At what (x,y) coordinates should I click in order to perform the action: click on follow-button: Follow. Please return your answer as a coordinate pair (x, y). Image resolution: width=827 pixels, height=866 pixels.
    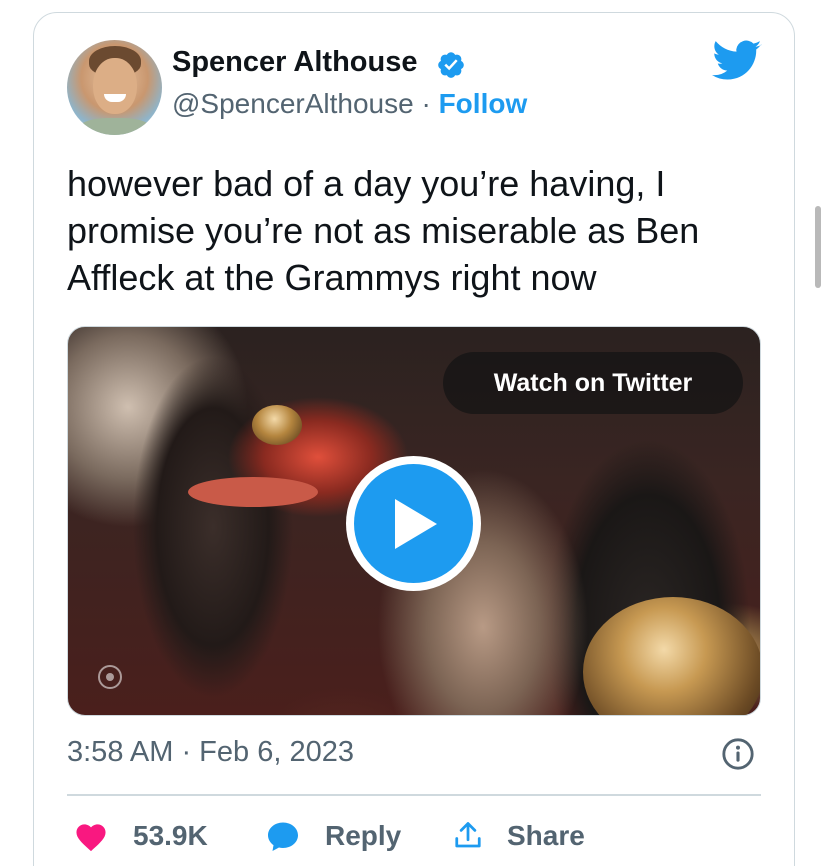
    Looking at the image, I should click on (483, 103).